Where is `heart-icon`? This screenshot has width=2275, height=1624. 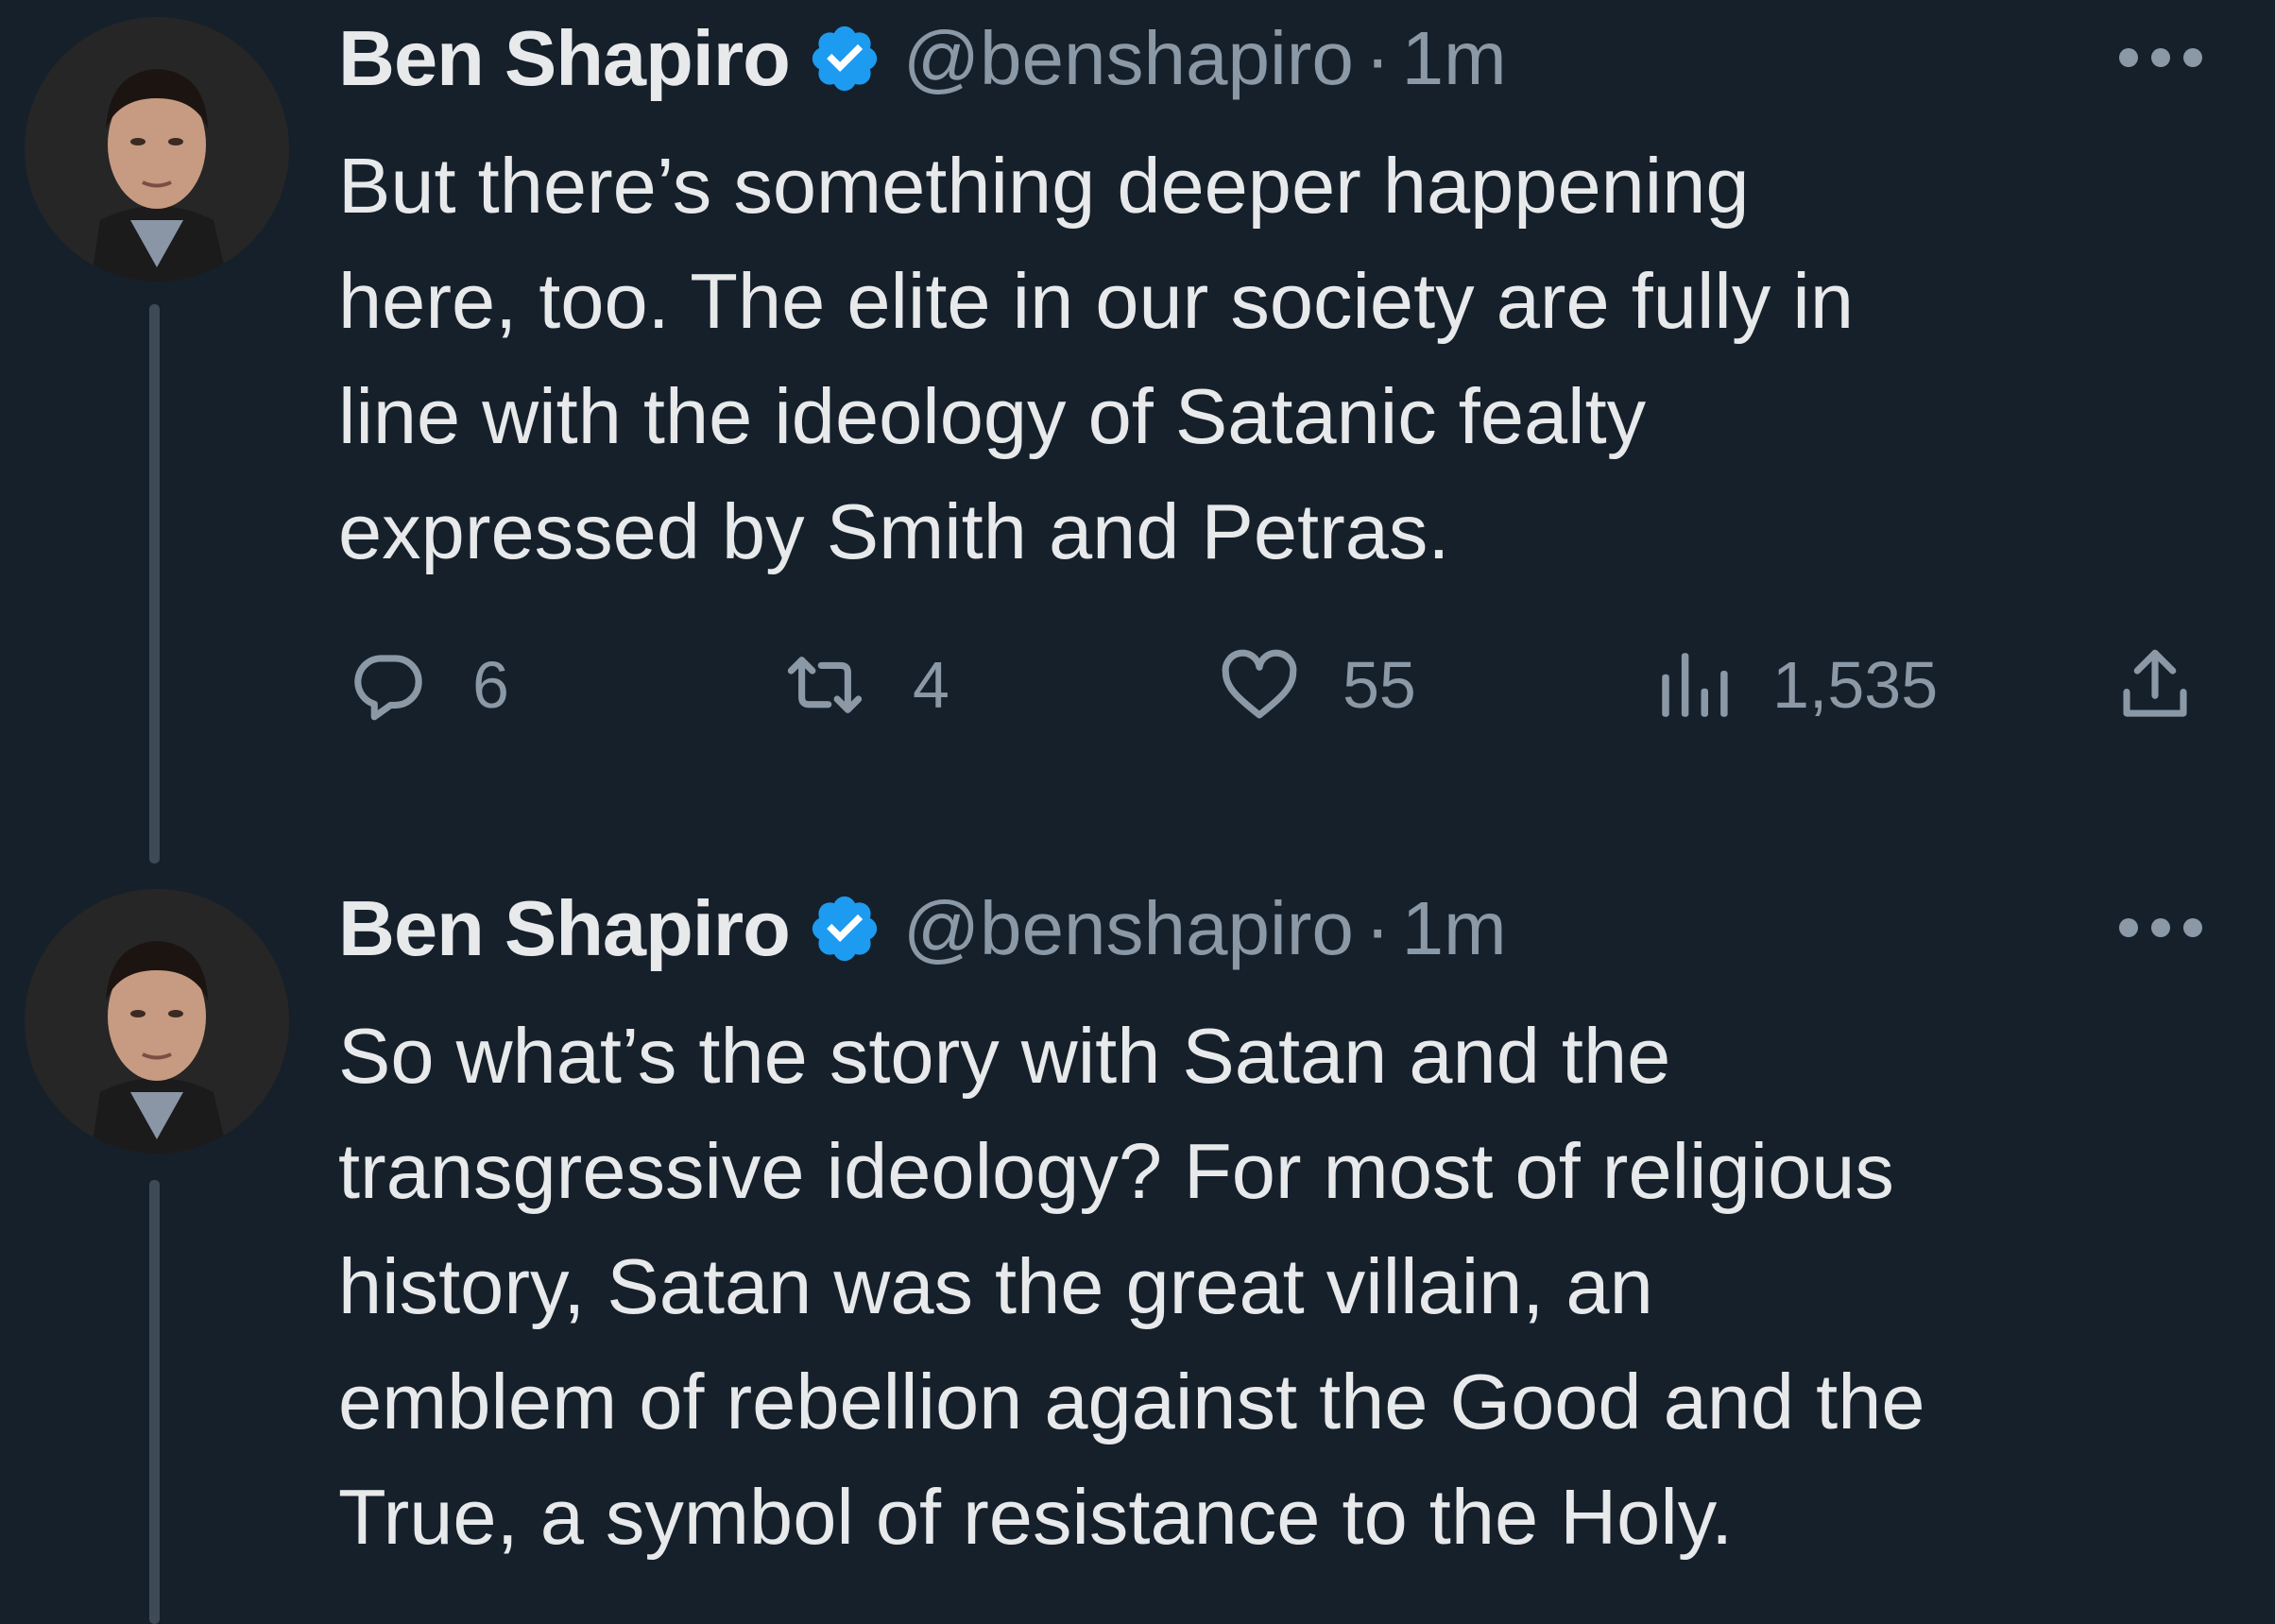
heart-icon is located at coordinates (1260, 684).